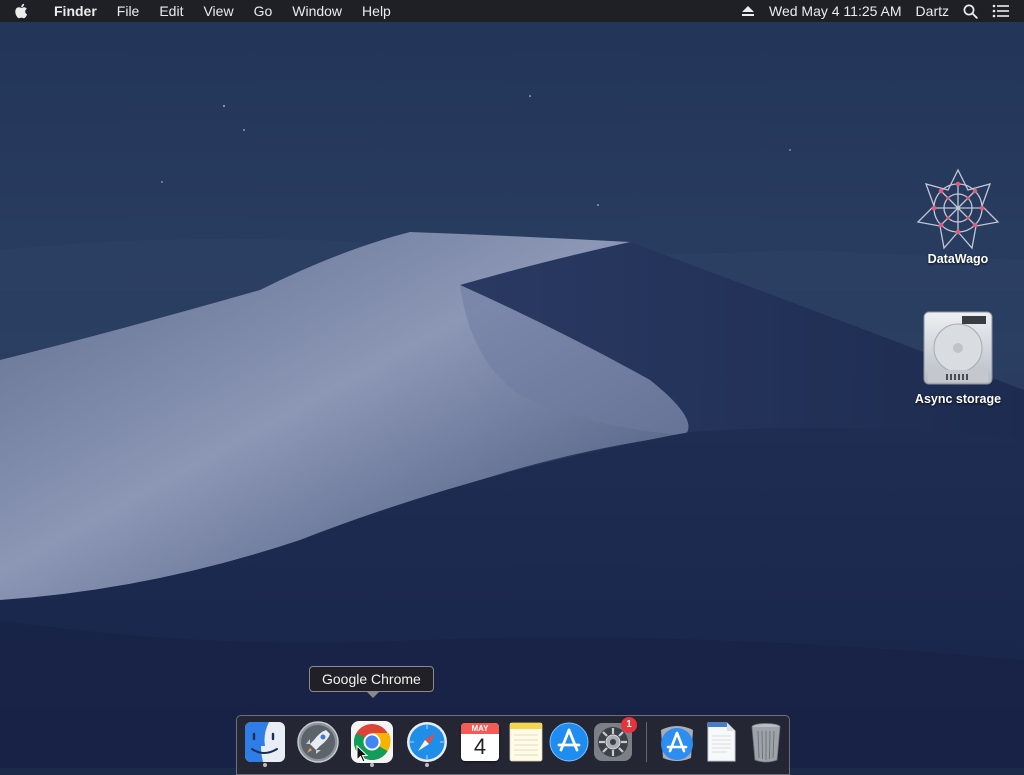  Describe the element at coordinates (958, 208) in the screenshot. I see `datawago-app-icon` at that location.